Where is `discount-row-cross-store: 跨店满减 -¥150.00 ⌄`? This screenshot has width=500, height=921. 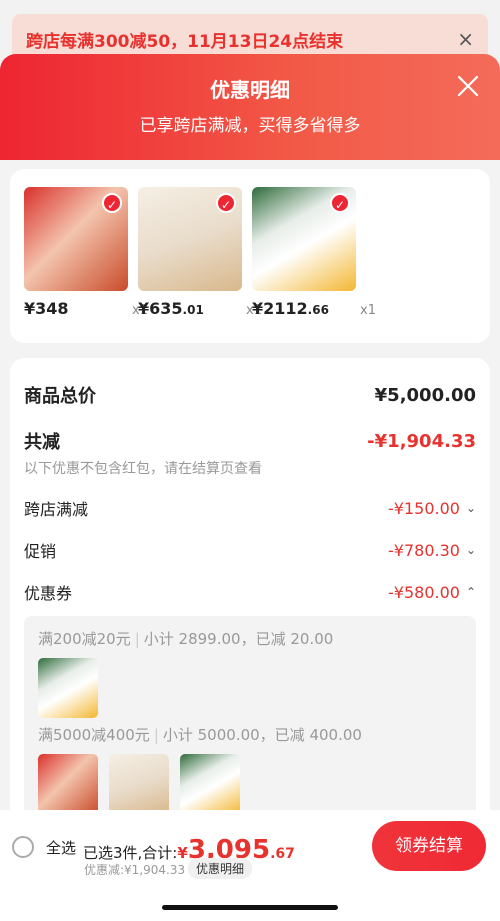
discount-row-cross-store: 跨店满减 -¥150.00 ⌄ is located at coordinates (250, 508).